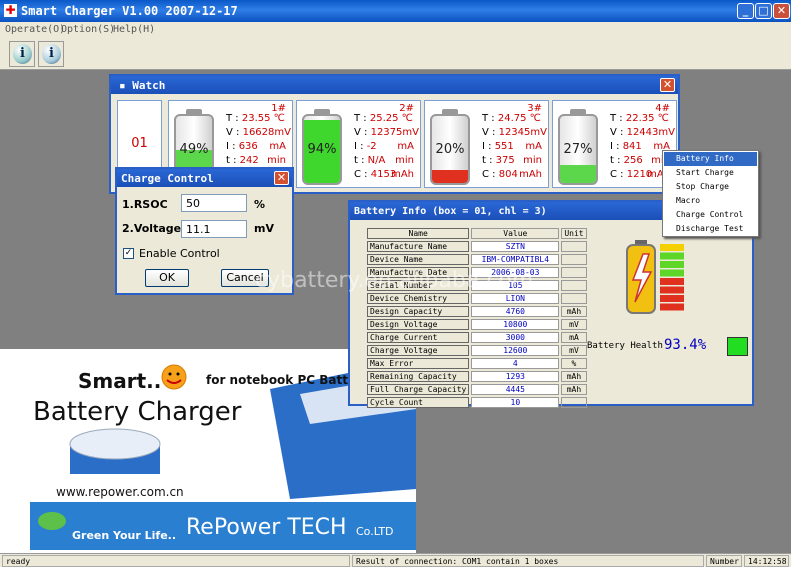 This screenshot has width=791, height=567. I want to click on smiley-icon, so click(174, 377).